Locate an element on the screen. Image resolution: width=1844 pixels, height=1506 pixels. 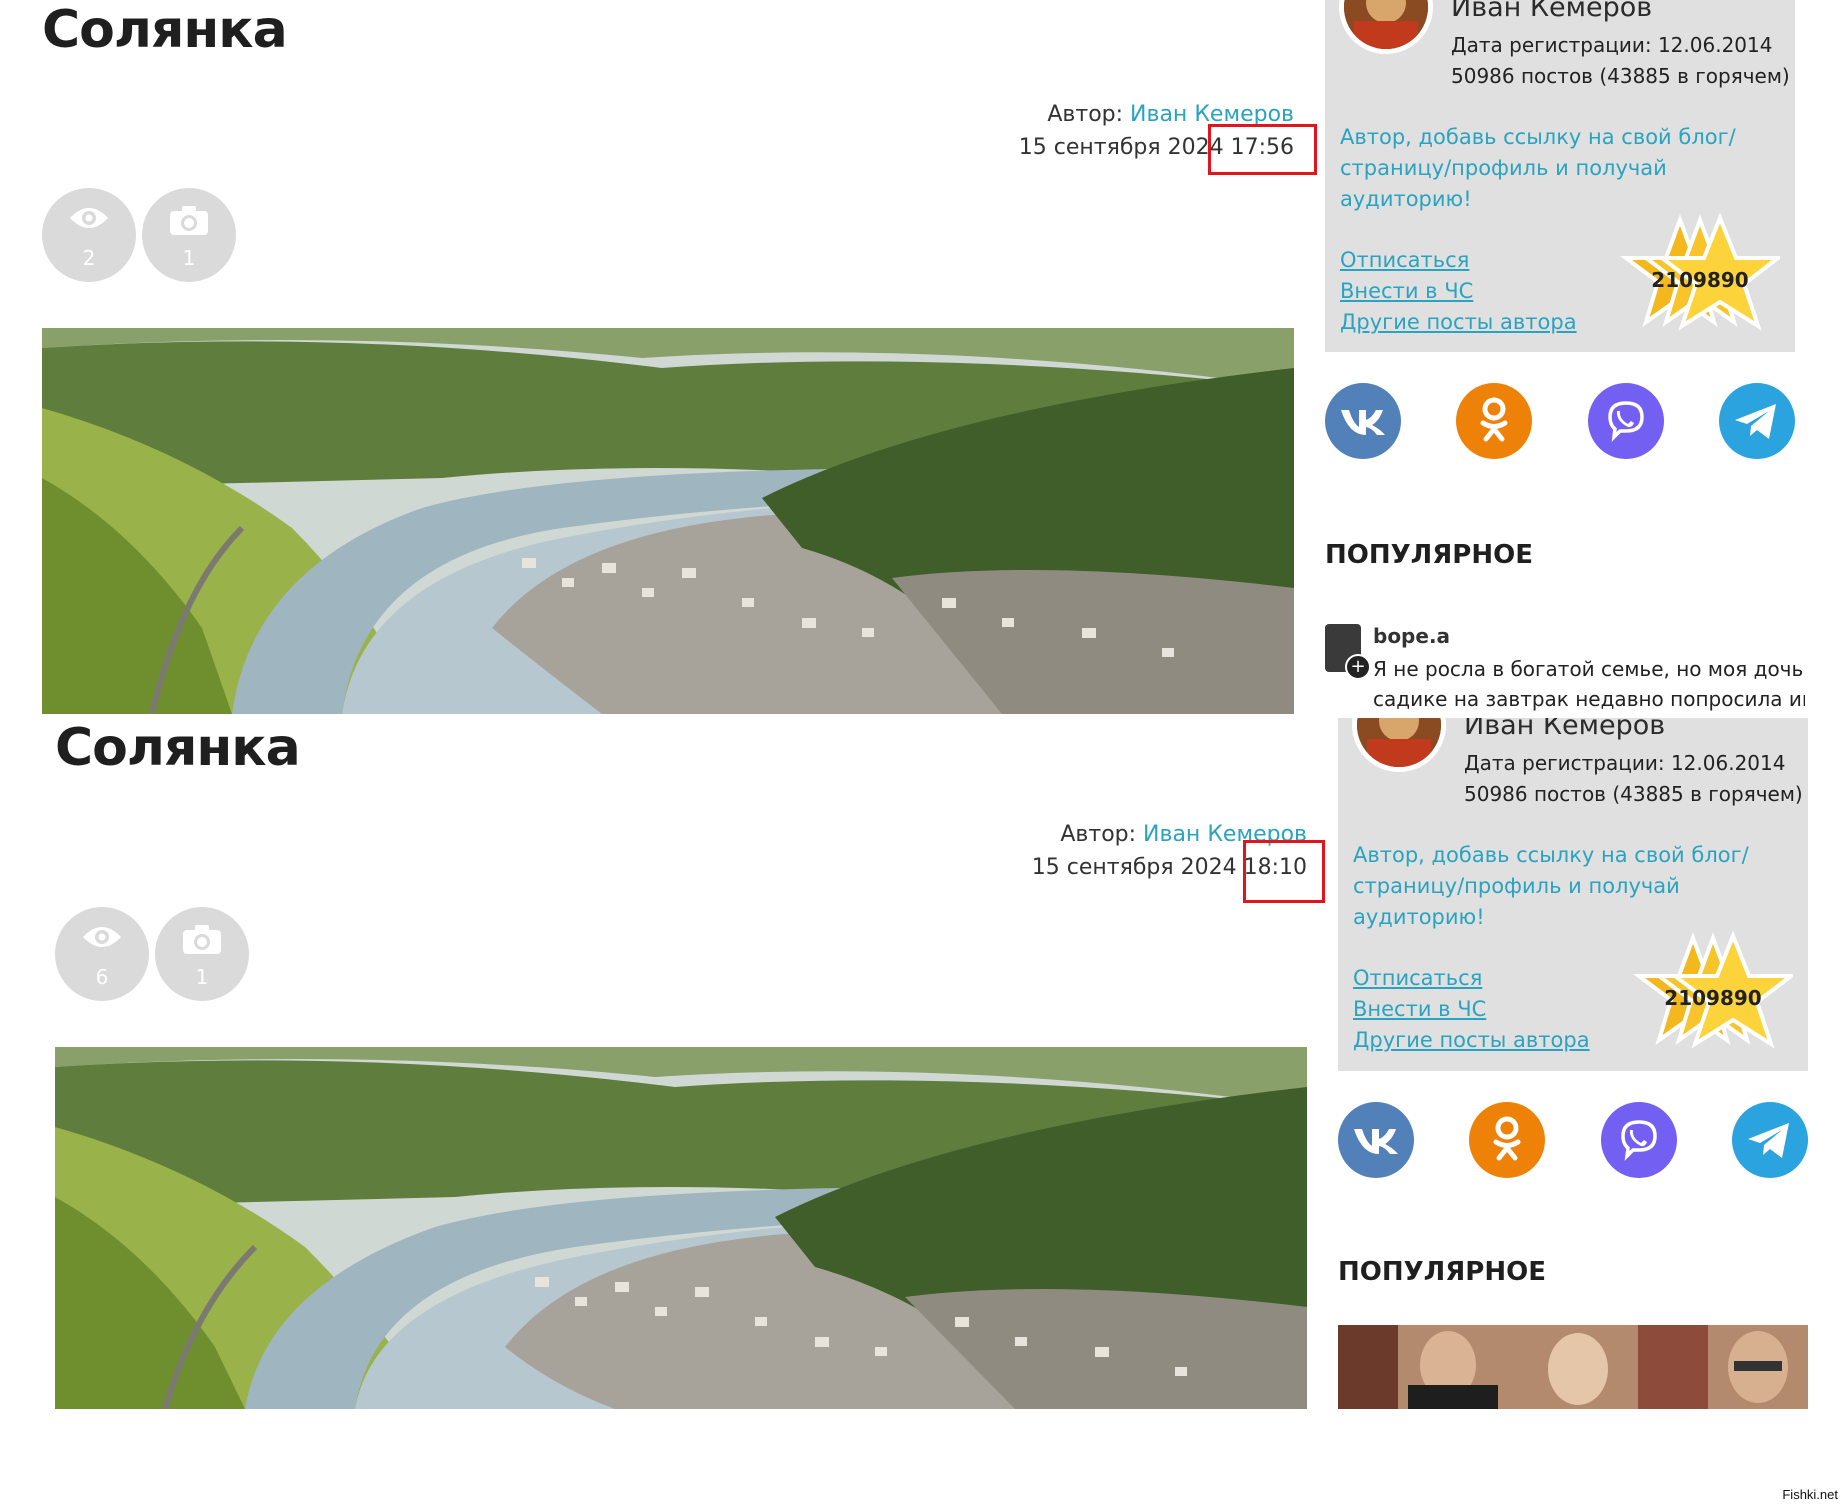
views-counter: 6 is located at coordinates (102, 954).